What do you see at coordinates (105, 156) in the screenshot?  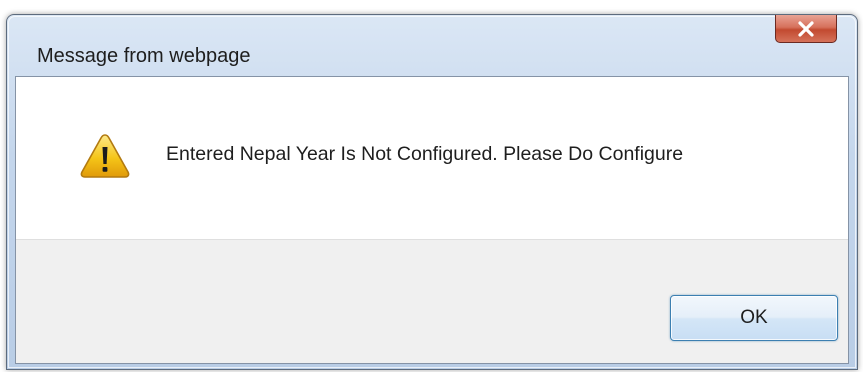 I see `warning-icon` at bounding box center [105, 156].